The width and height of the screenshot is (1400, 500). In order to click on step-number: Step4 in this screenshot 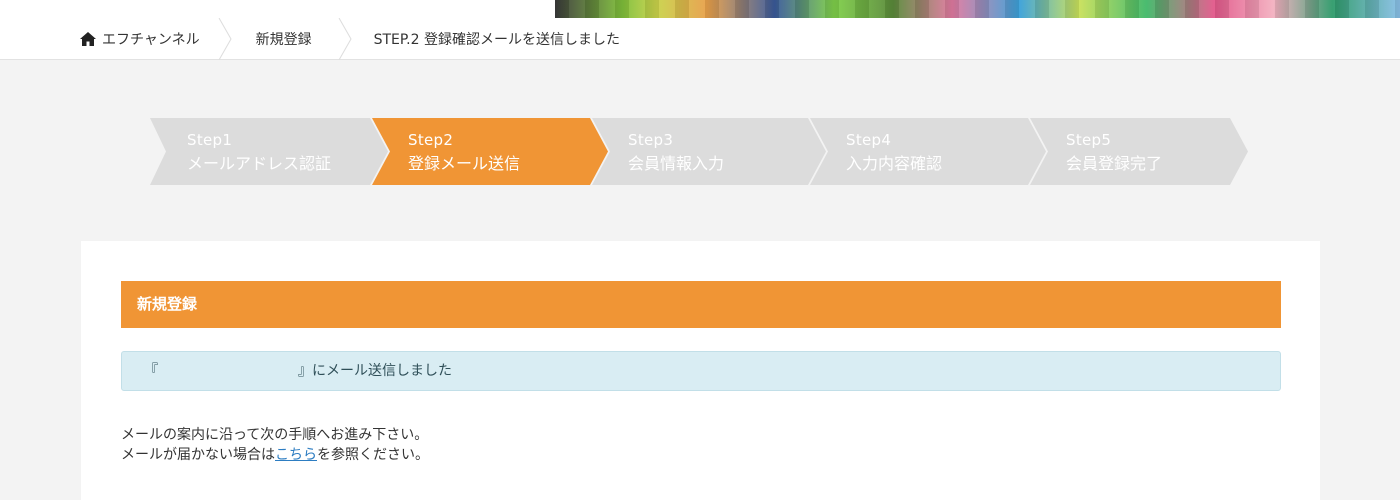, I will do `click(869, 140)`.